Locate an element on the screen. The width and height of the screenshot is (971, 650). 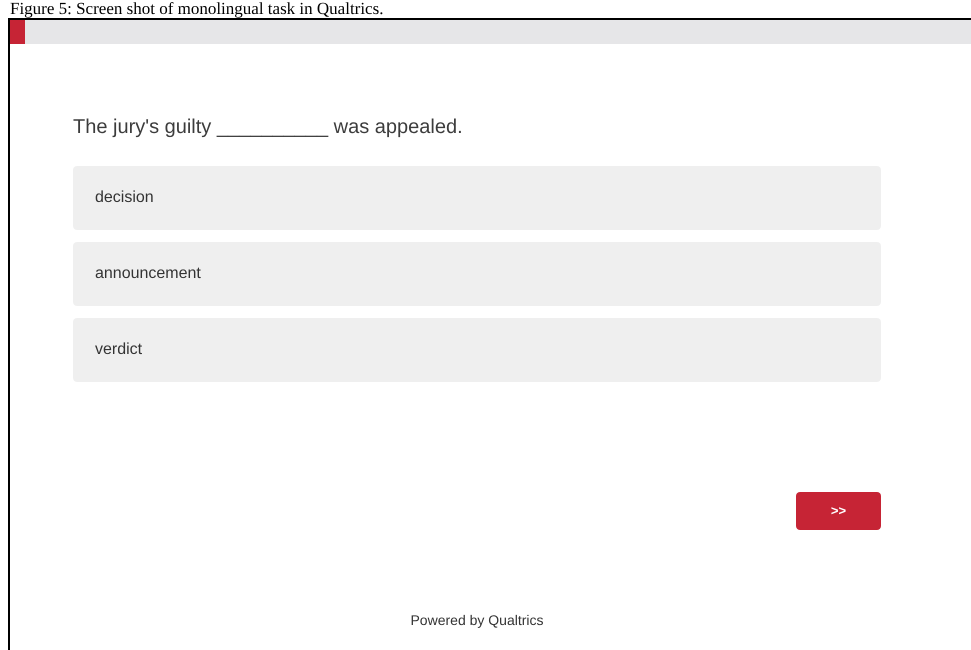
answer-option: verdict is located at coordinates (477, 350).